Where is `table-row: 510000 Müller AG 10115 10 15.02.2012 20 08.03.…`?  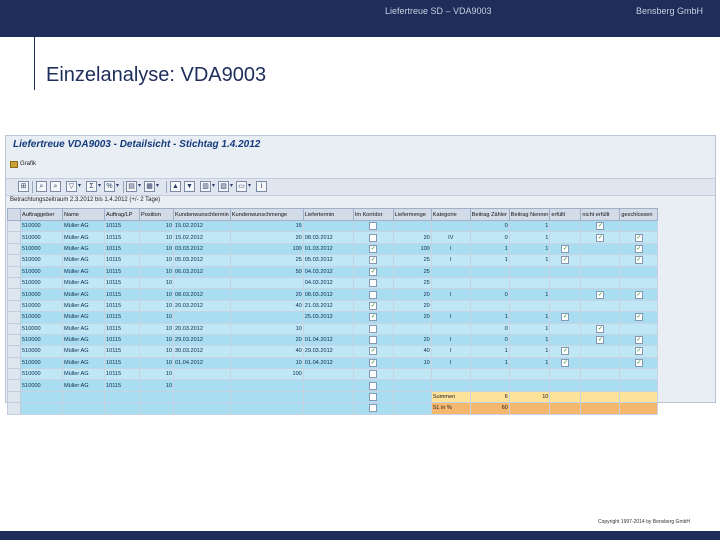 table-row: 510000 Müller AG 10115 10 15.02.2012 20 08.03.… is located at coordinates (333, 237).